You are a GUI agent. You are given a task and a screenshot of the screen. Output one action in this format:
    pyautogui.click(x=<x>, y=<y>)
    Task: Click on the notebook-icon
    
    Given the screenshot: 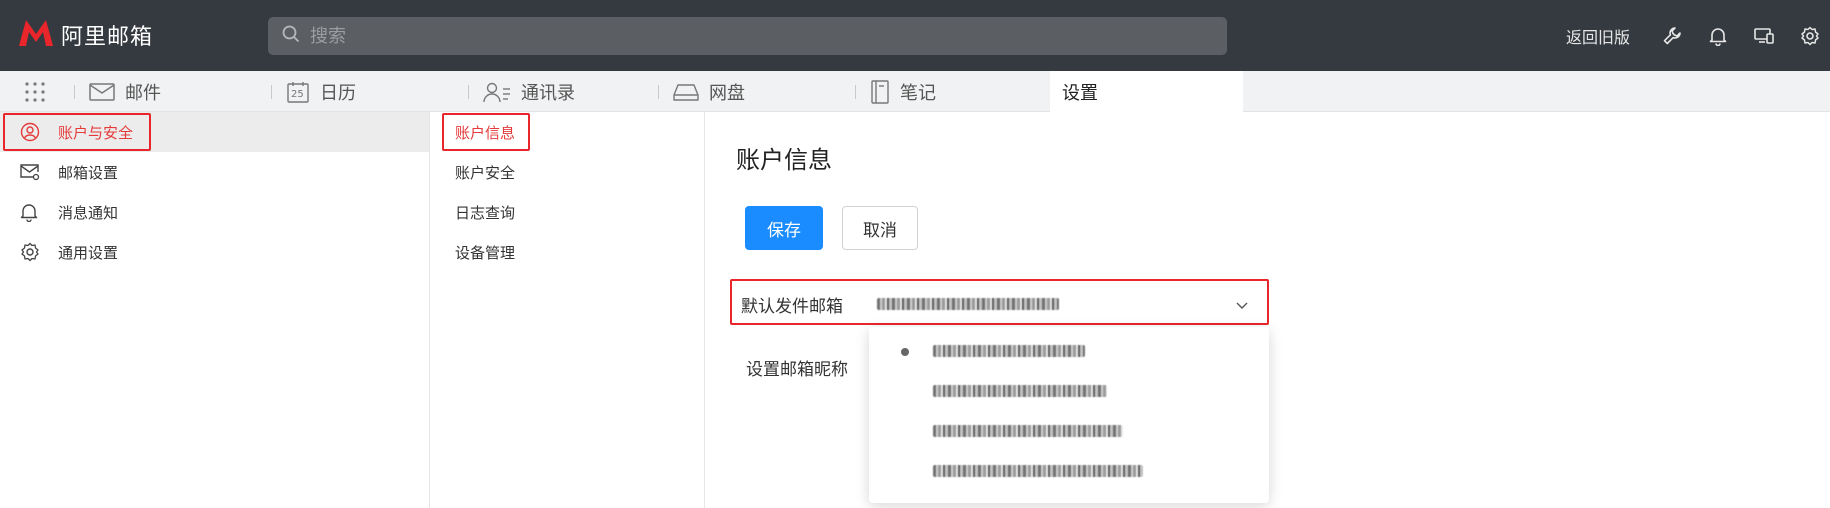 What is the action you would take?
    pyautogui.click(x=880, y=91)
    